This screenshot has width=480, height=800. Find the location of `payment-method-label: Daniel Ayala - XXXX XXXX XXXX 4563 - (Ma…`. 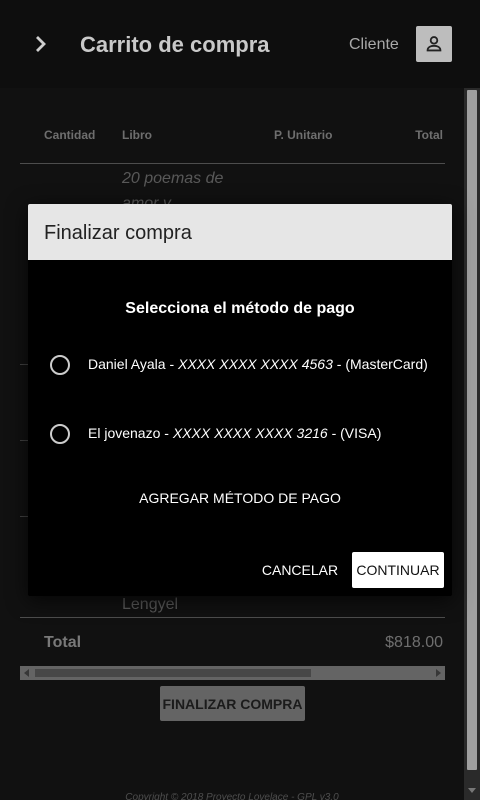

payment-method-label: Daniel Ayala - XXXX XXXX XXXX 4563 - (Ma… is located at coordinates (258, 364).